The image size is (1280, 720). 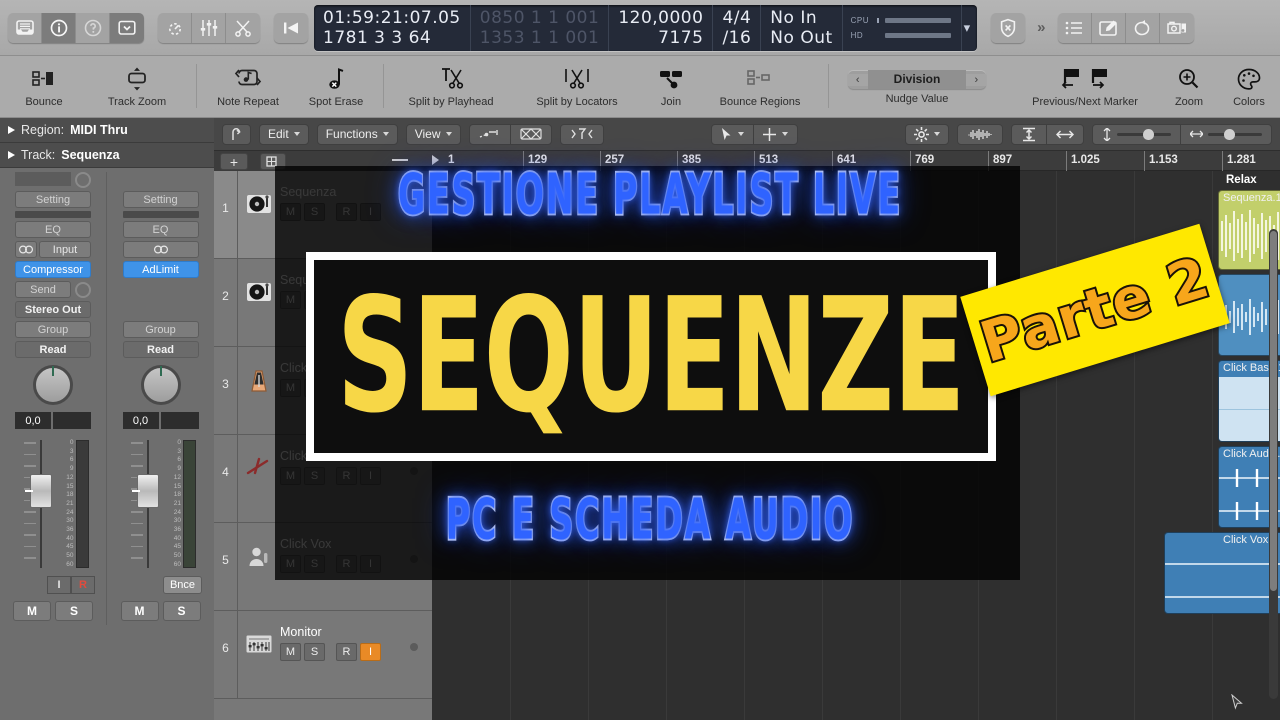 I want to click on toolbar-nudge-value: ‹ Division › Nudge Value, so click(x=917, y=80).